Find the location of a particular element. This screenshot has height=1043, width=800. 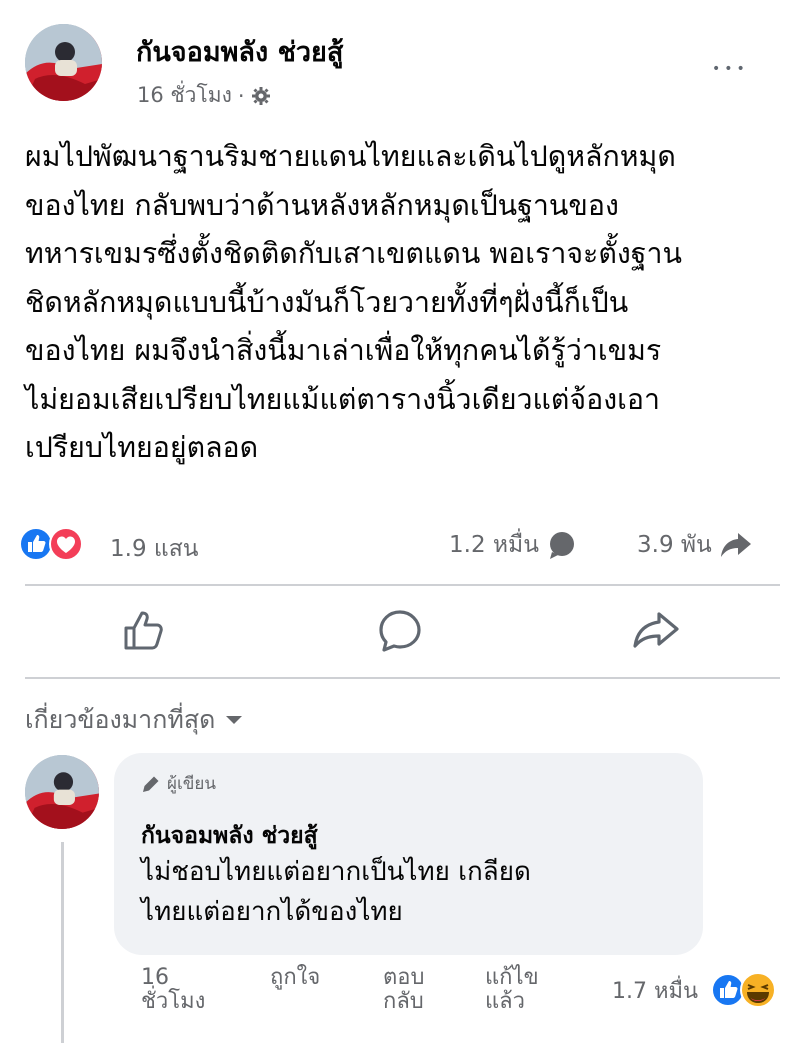

comment-reaction-icon-group is located at coordinates (743, 990).